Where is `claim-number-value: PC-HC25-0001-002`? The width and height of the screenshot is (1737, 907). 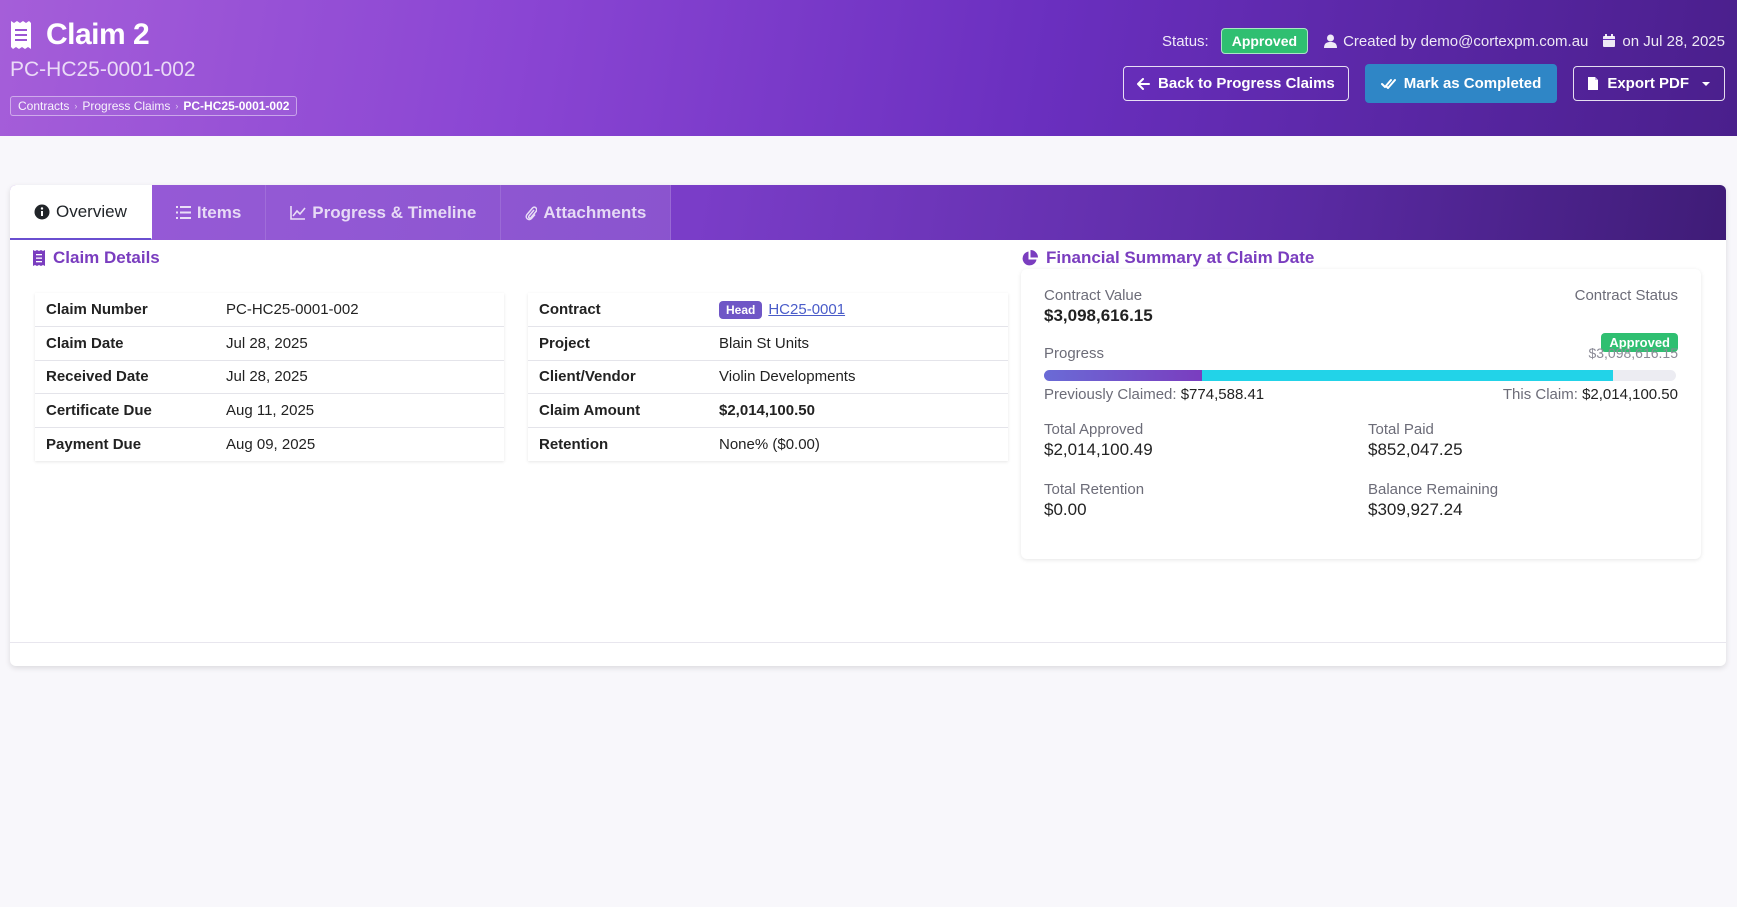 claim-number-value: PC-HC25-0001-002 is located at coordinates (292, 309).